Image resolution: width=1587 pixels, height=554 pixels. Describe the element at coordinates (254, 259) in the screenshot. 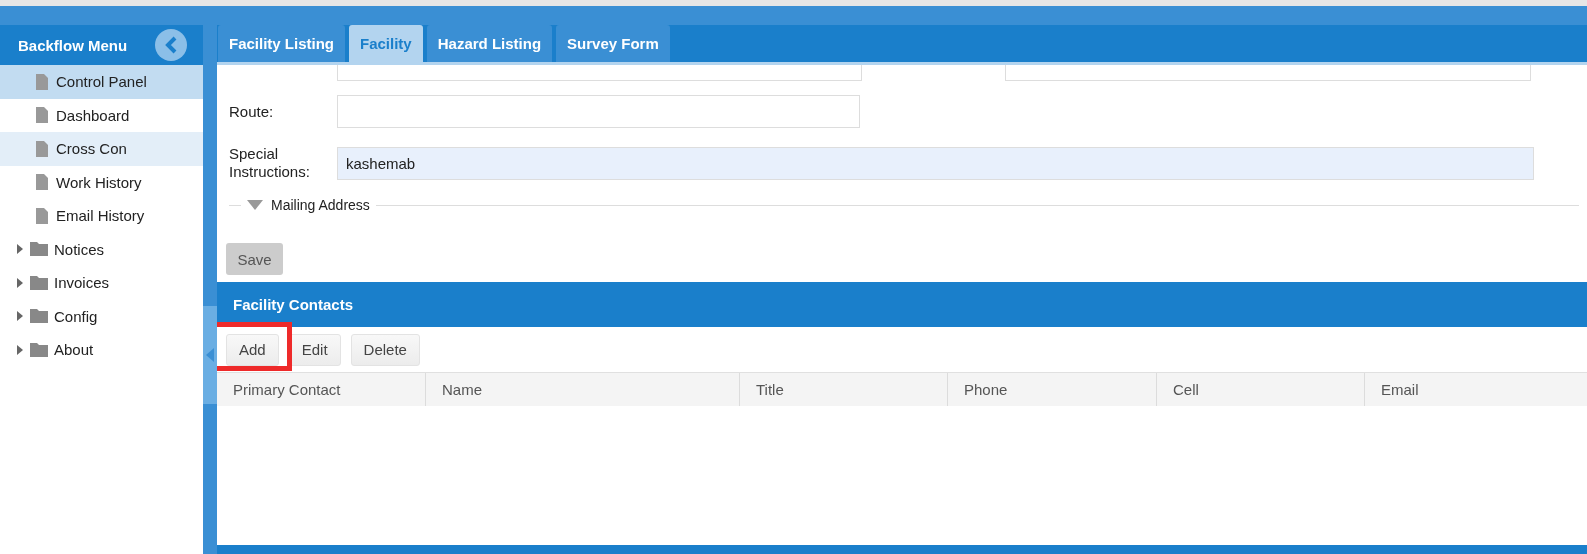

I see `save-button: Save` at that location.